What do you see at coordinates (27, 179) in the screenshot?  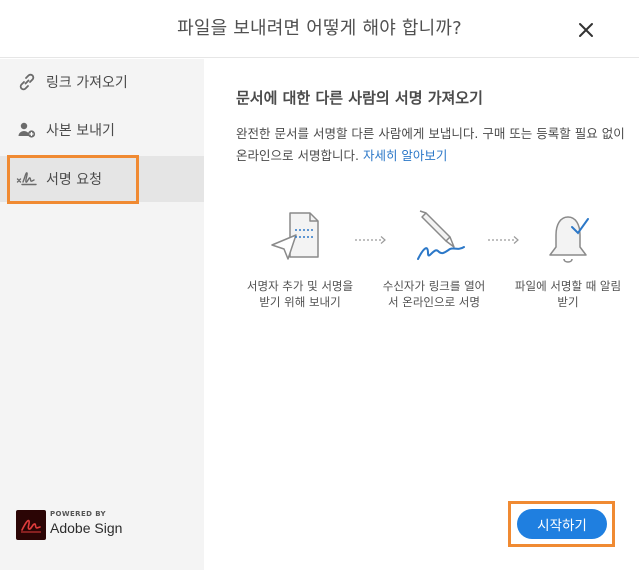 I see `signature-icon` at bounding box center [27, 179].